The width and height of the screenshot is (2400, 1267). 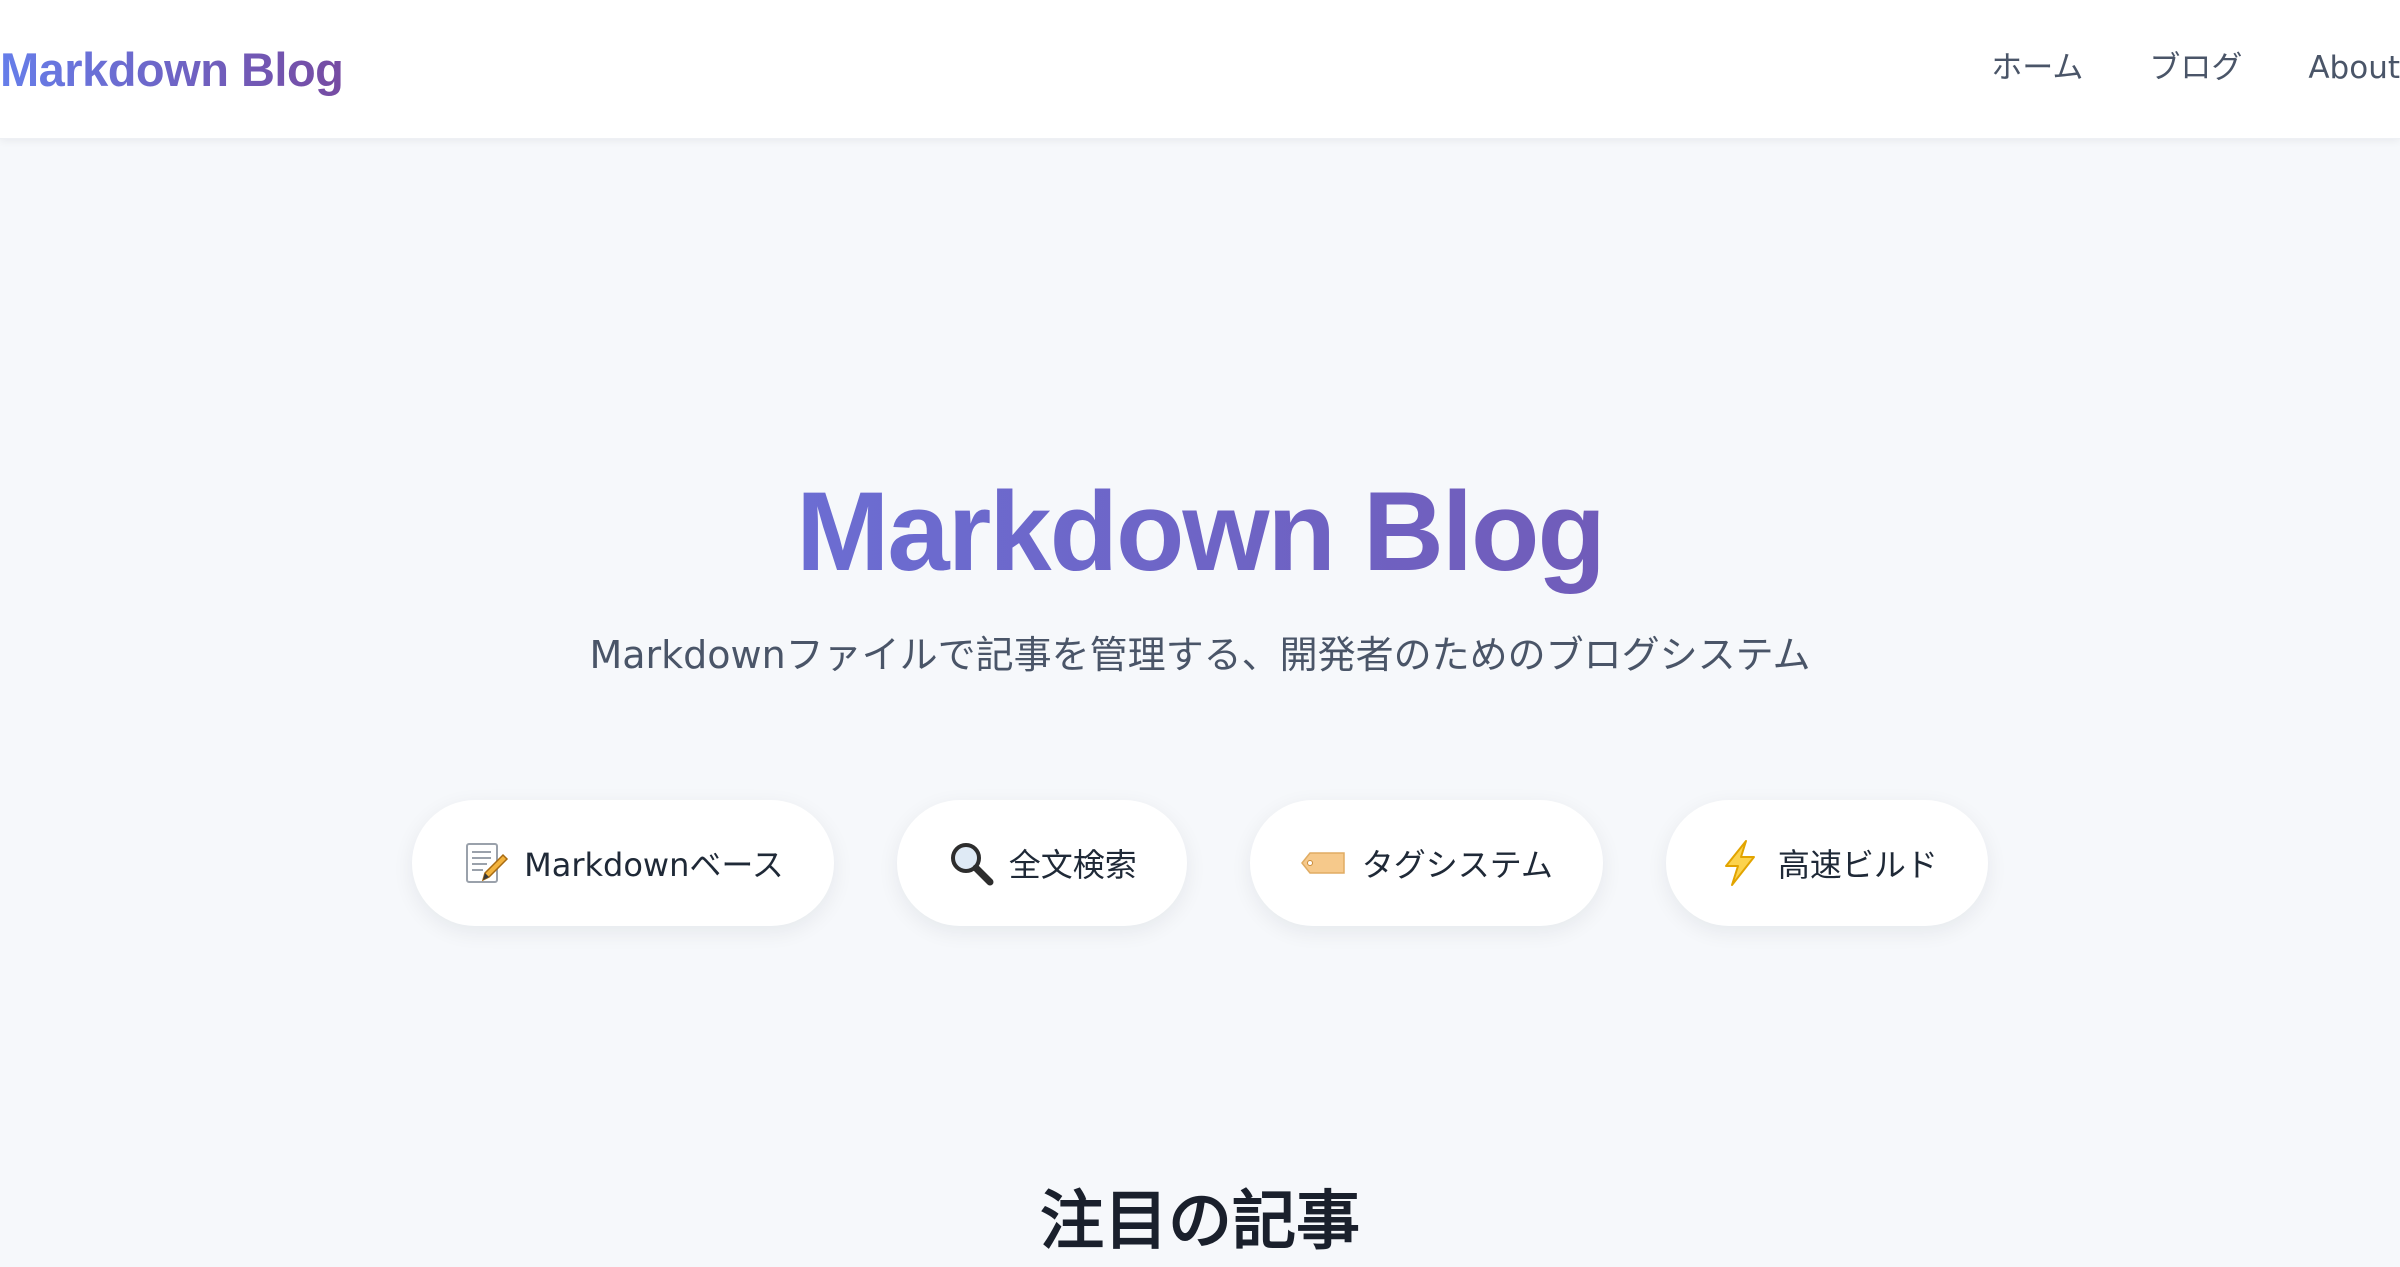 What do you see at coordinates (971, 863) in the screenshot?
I see `magnifier-icon` at bounding box center [971, 863].